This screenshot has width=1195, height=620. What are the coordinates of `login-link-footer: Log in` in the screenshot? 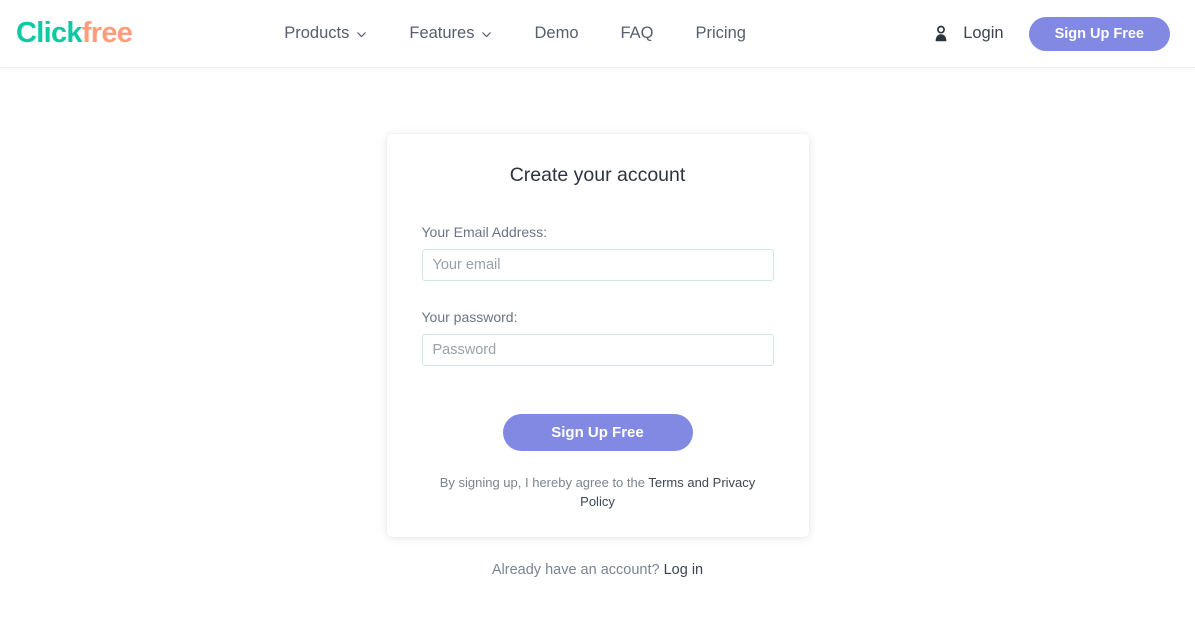 It's located at (684, 570).